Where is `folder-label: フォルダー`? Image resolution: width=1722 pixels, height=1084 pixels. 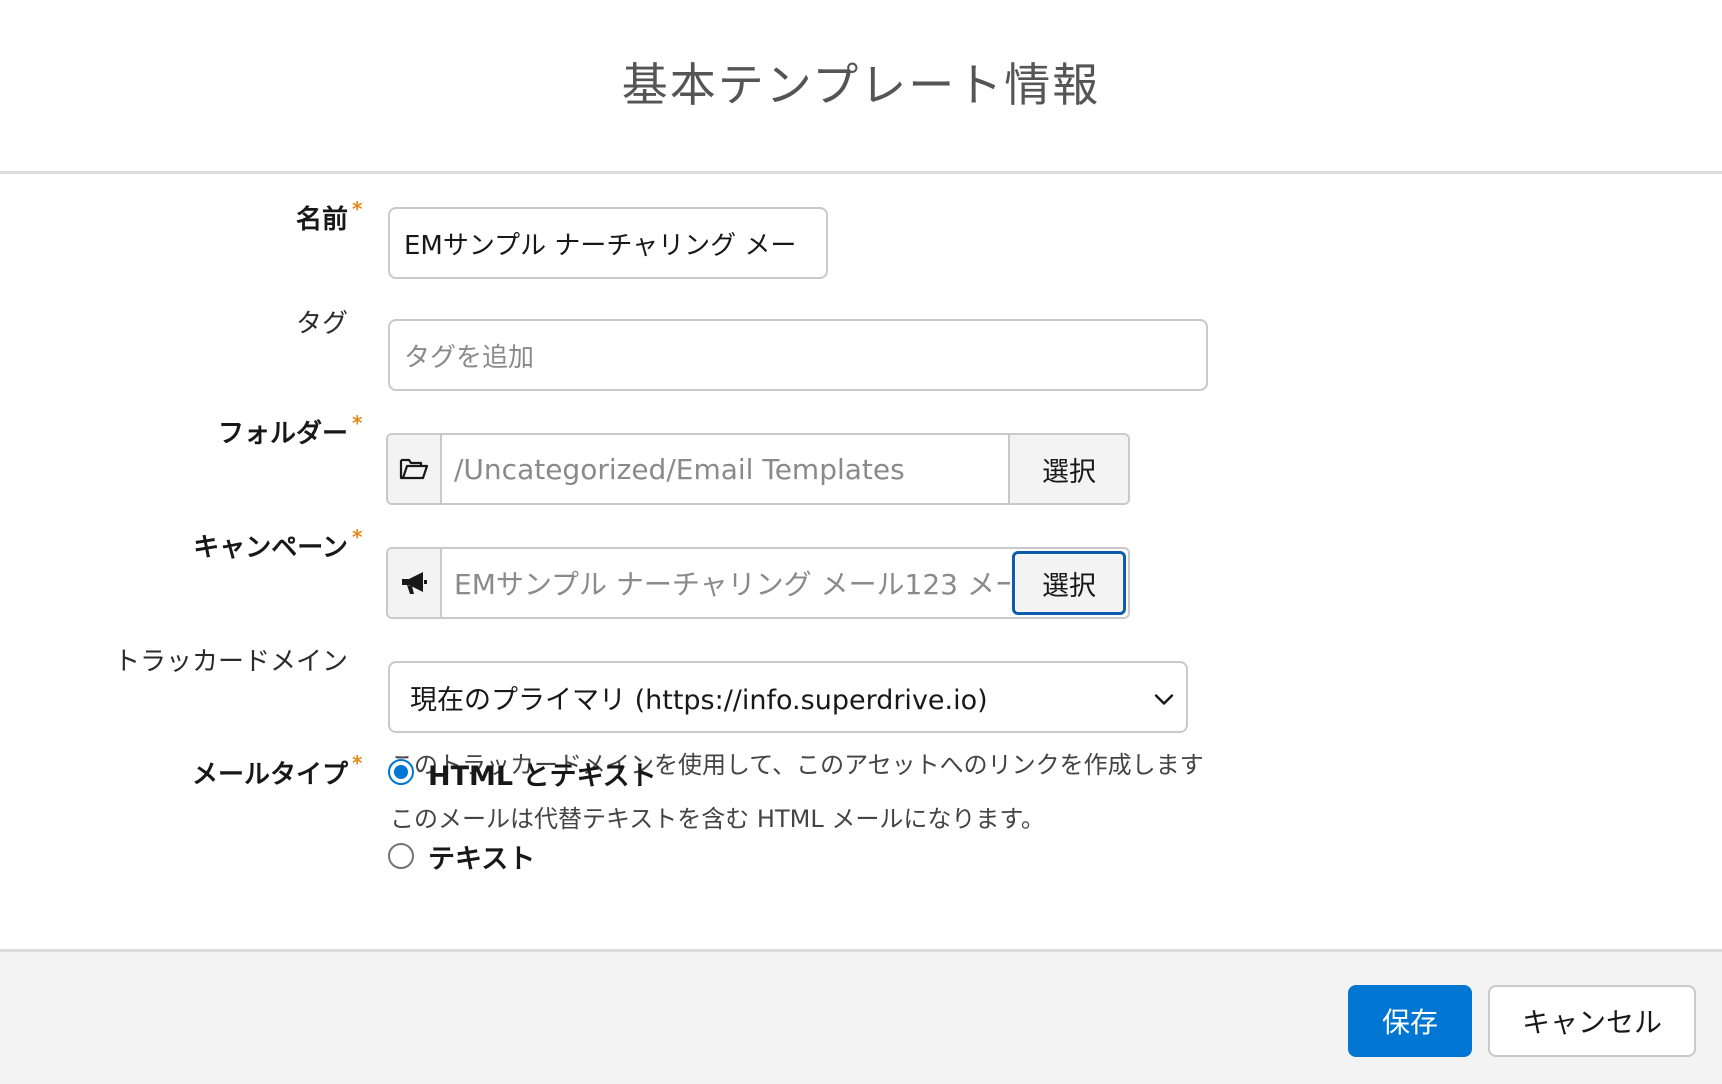 folder-label: フォルダー is located at coordinates (282, 434).